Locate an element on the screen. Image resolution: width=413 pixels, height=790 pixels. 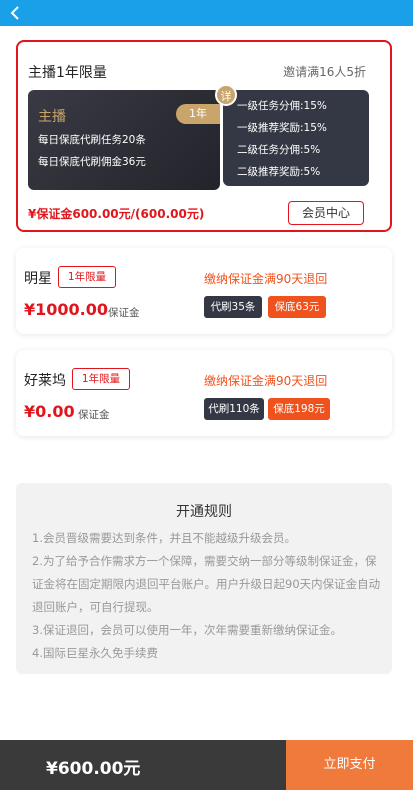
task-count-pill: 代刷110条 is located at coordinates (234, 409).